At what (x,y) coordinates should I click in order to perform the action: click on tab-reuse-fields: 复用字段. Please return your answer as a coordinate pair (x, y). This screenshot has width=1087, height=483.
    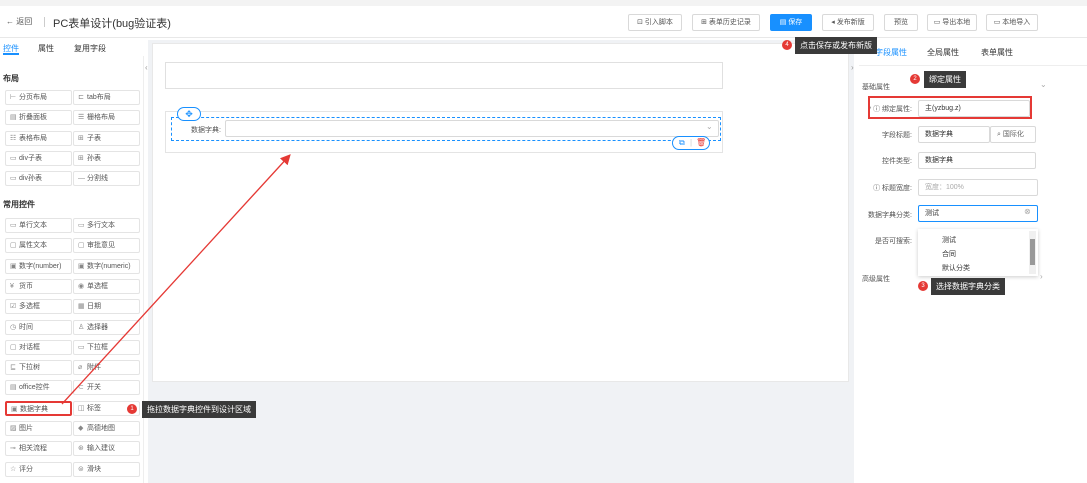
    Looking at the image, I should click on (90, 48).